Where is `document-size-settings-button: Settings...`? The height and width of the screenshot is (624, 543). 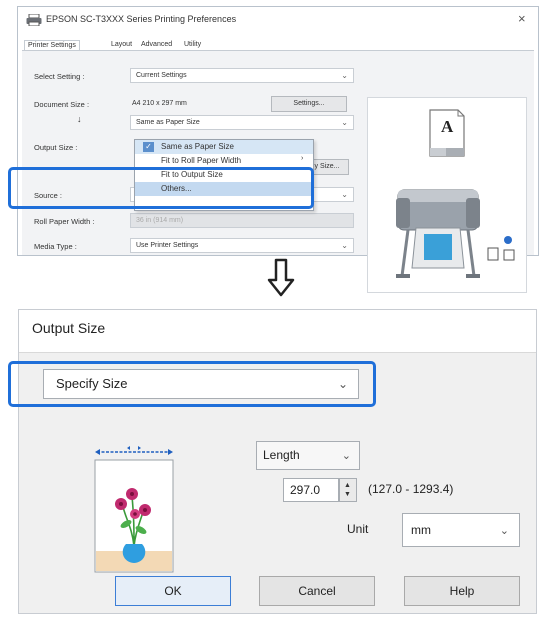
document-size-settings-button: Settings... is located at coordinates (309, 104).